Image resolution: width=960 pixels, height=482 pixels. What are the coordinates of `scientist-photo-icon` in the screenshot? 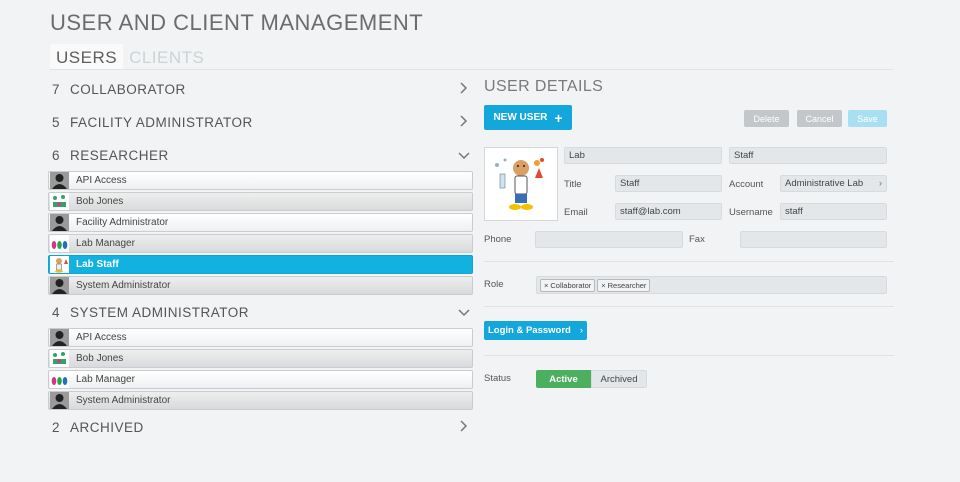 It's located at (519, 184).